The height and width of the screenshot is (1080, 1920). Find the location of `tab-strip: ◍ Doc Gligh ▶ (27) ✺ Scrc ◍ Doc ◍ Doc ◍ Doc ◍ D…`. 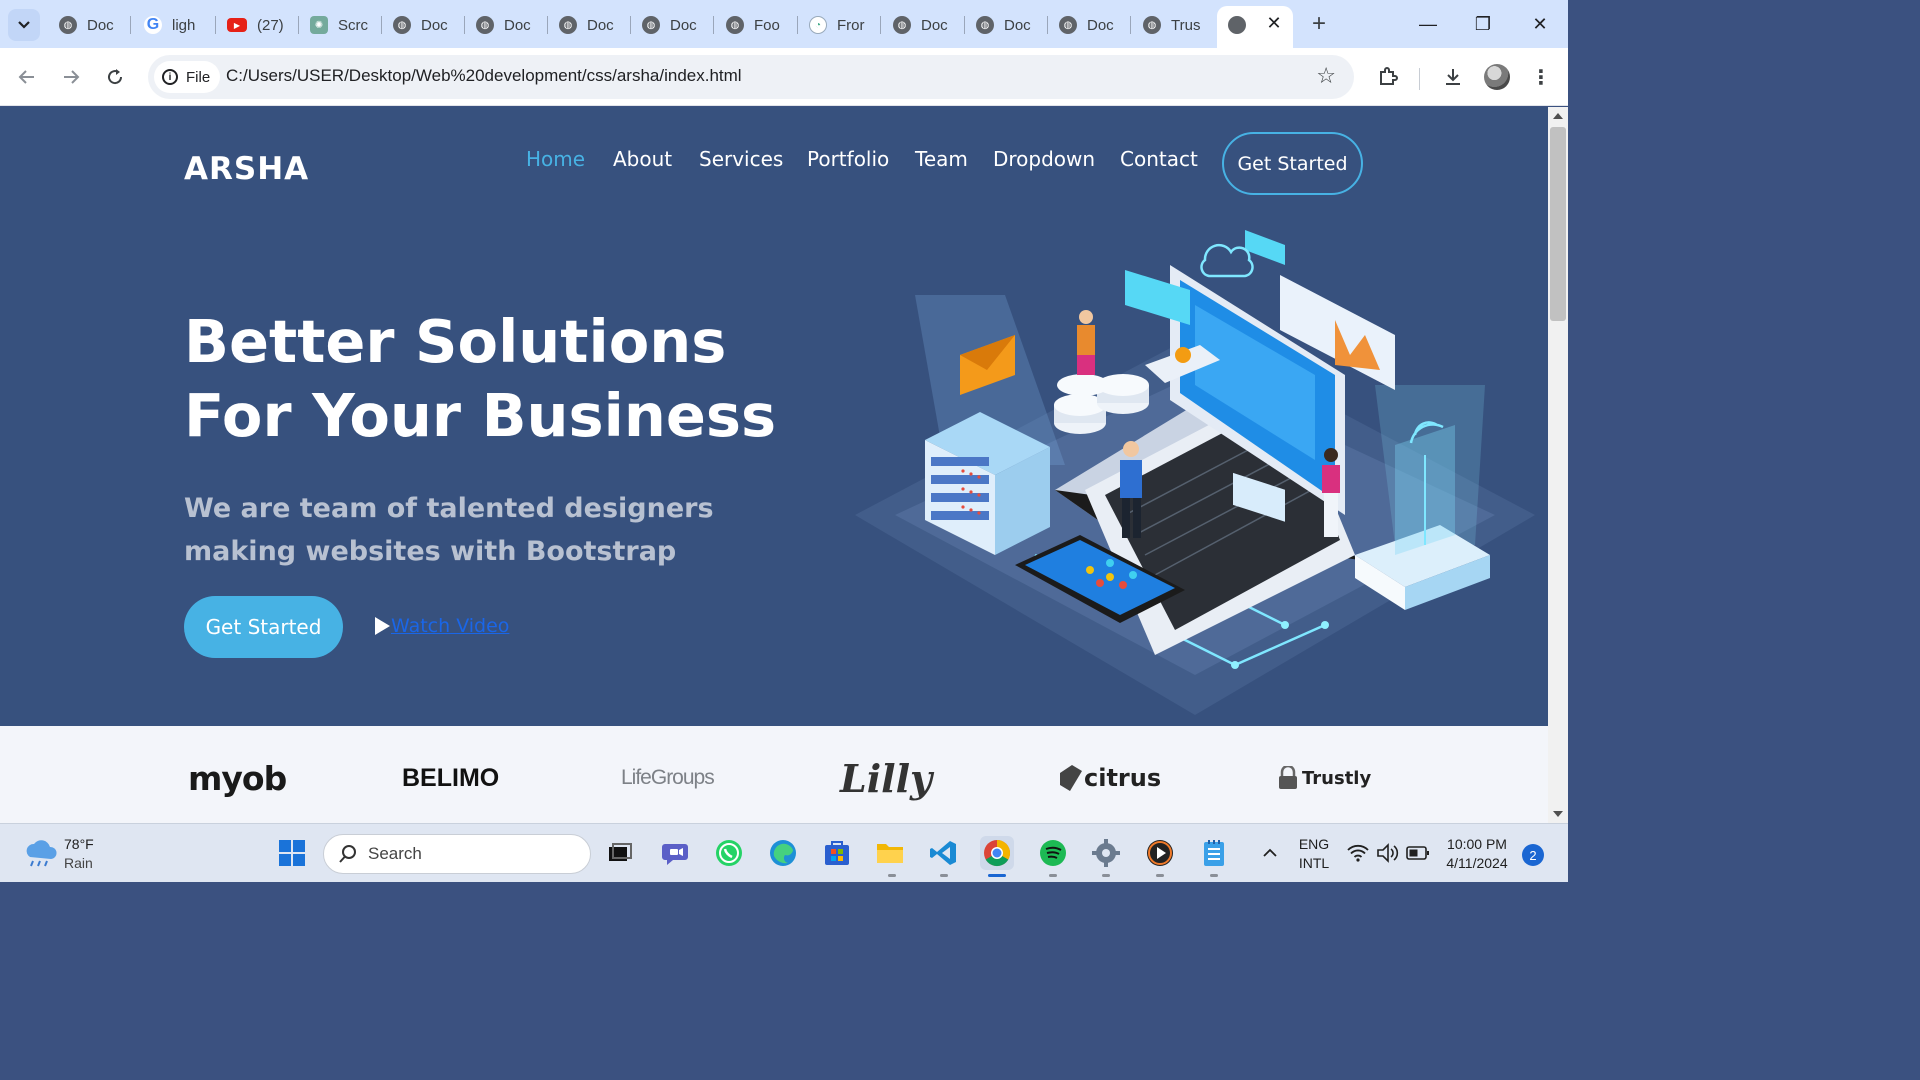

tab-strip: ◍ Doc Gligh ▶ (27) ✺ Scrc ◍ Doc ◍ Doc ◍ Doc ◍ D… is located at coordinates (784, 24).